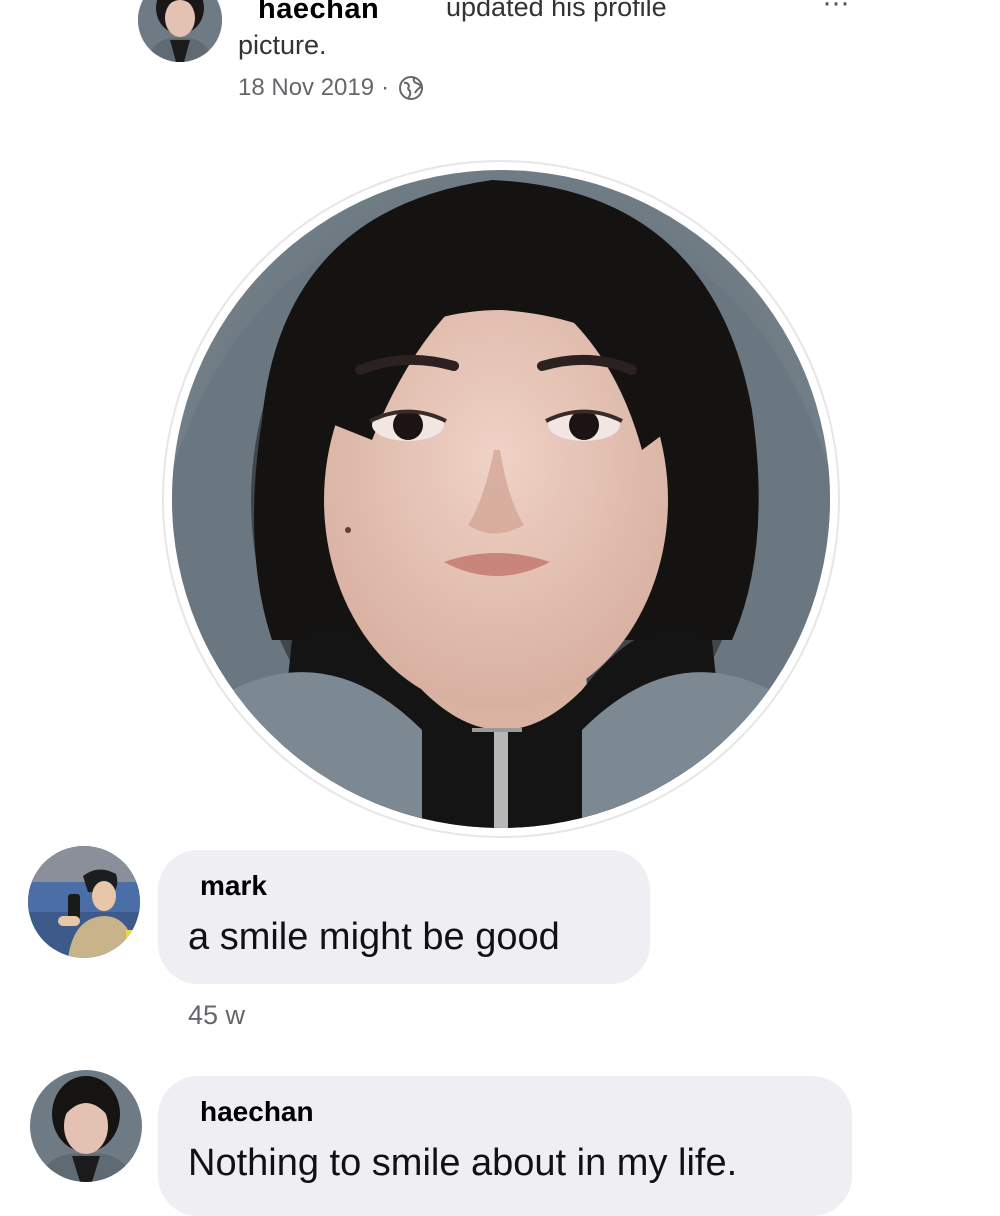 This screenshot has height=1216, width=1000. Describe the element at coordinates (282, 45) in the screenshot. I see `post-action-text-continued: picture.` at that location.